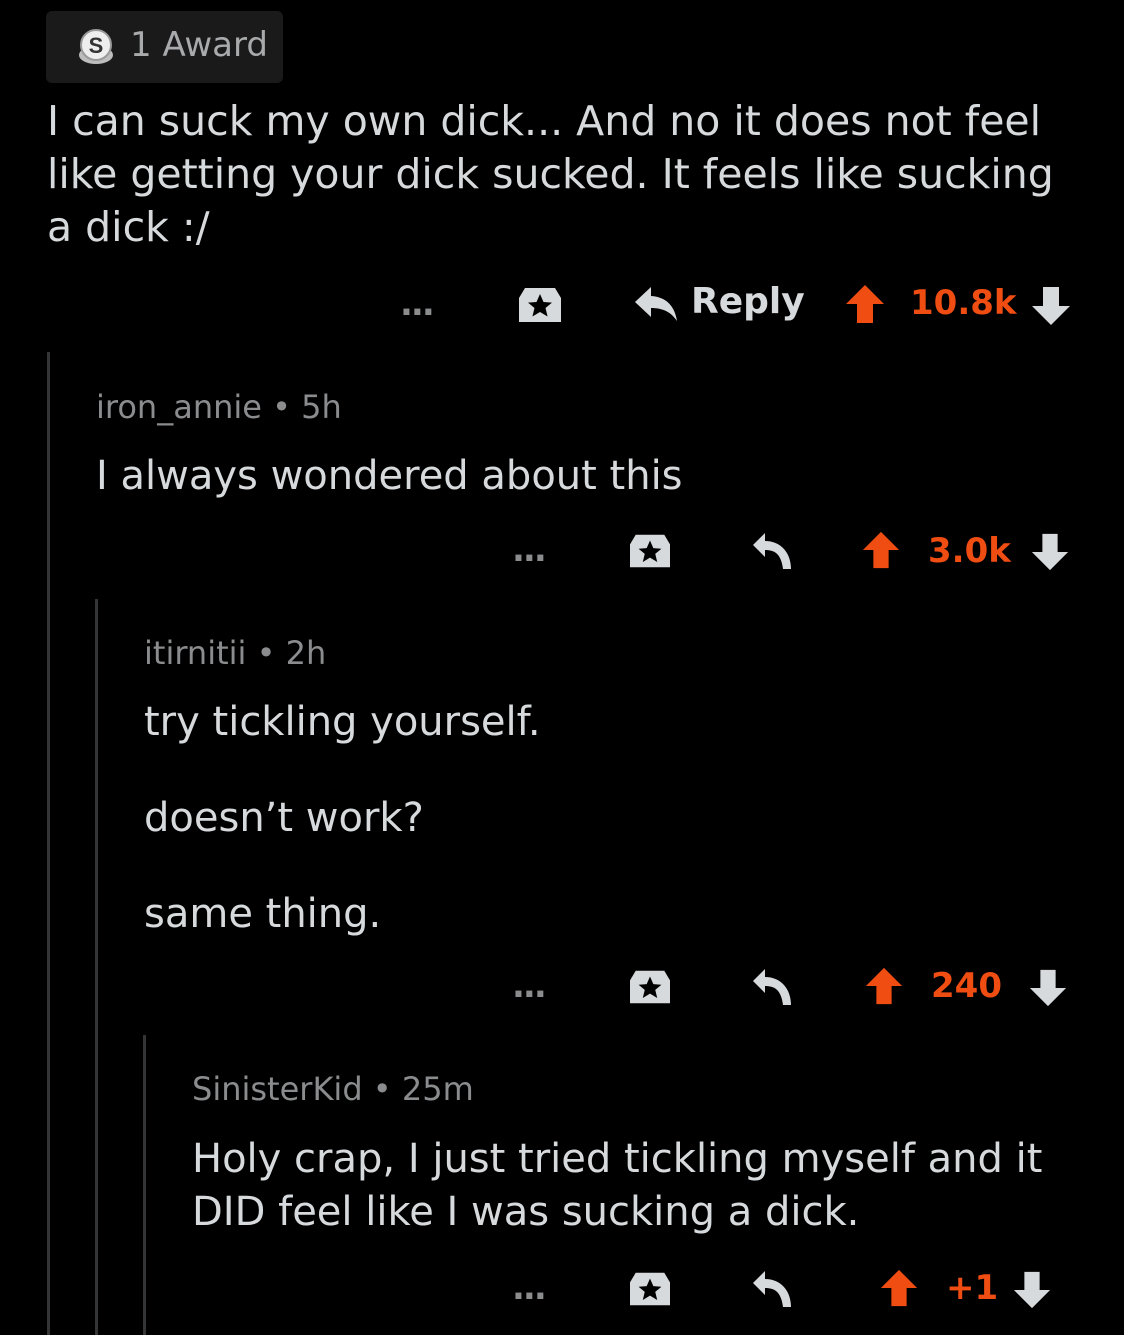 The width and height of the screenshot is (1124, 1335). I want to click on score-label: 3.0k, so click(969, 551).